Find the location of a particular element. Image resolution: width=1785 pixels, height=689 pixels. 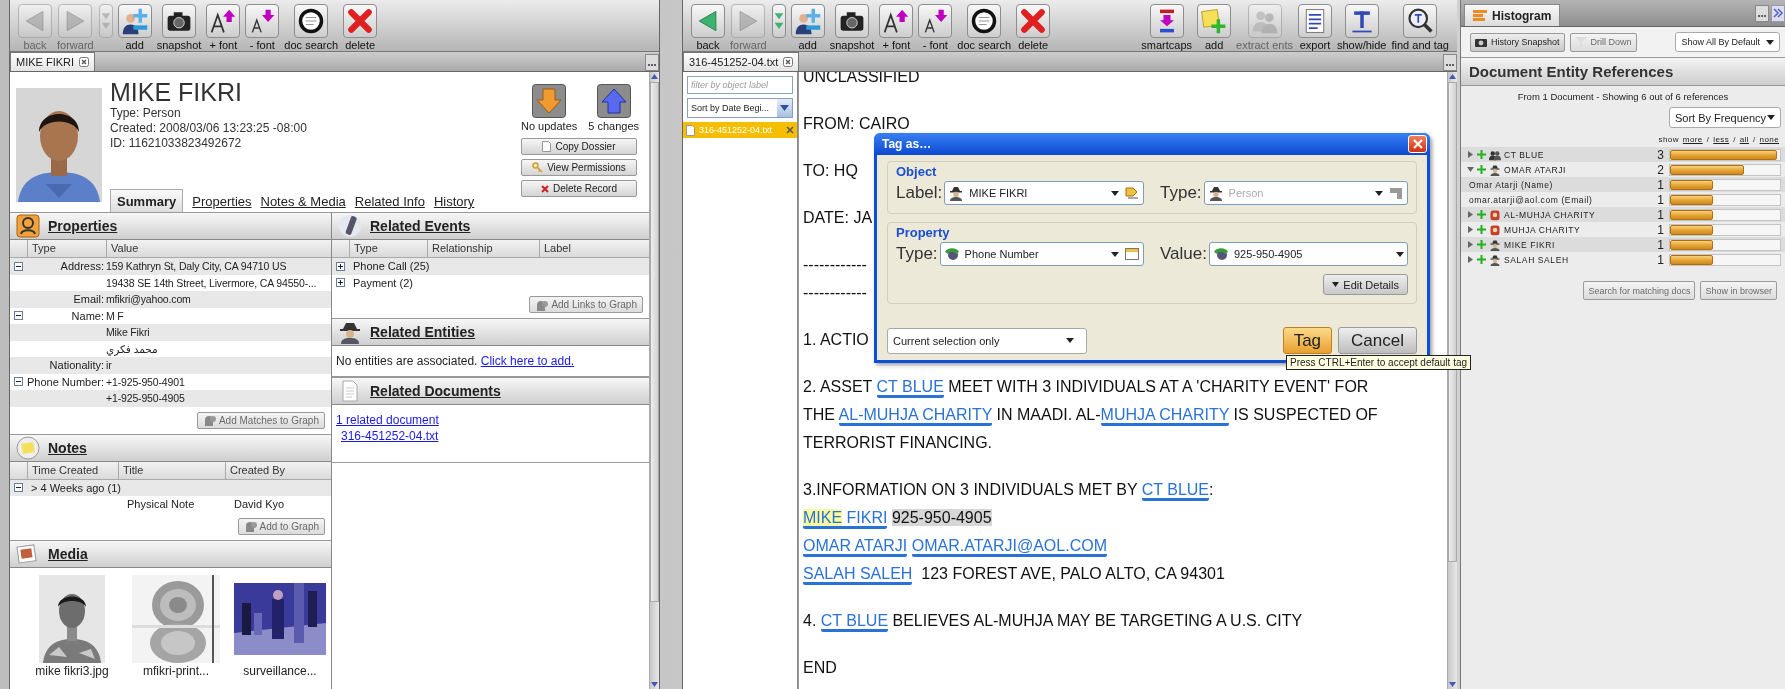

show-link: none is located at coordinates (1769, 139).